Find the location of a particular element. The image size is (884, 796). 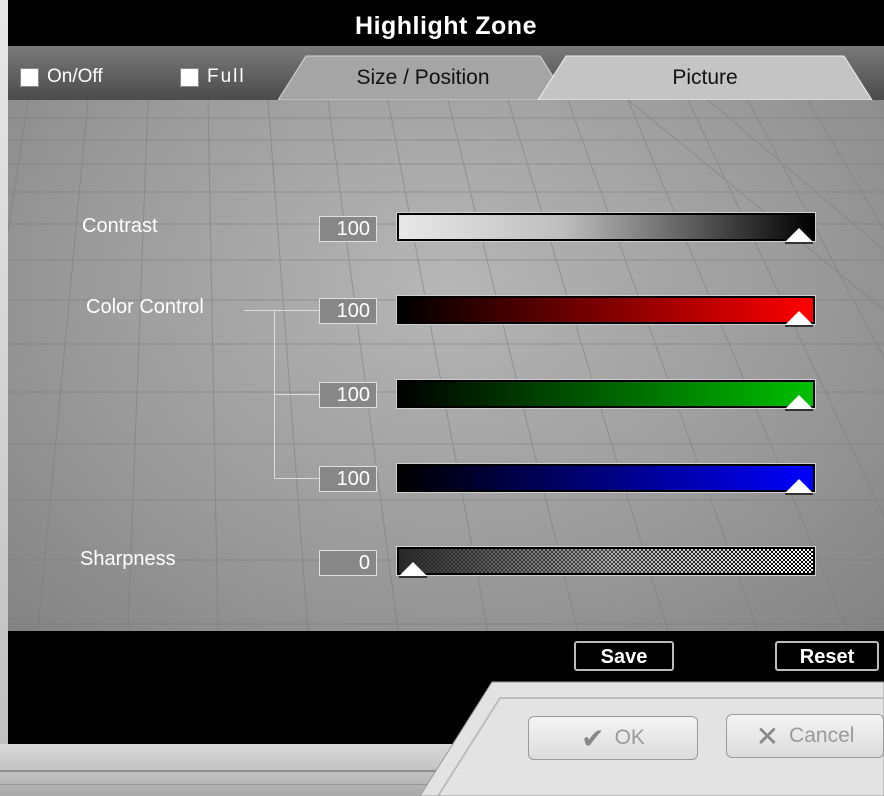

color-control-label: Color Control is located at coordinates (145, 307).